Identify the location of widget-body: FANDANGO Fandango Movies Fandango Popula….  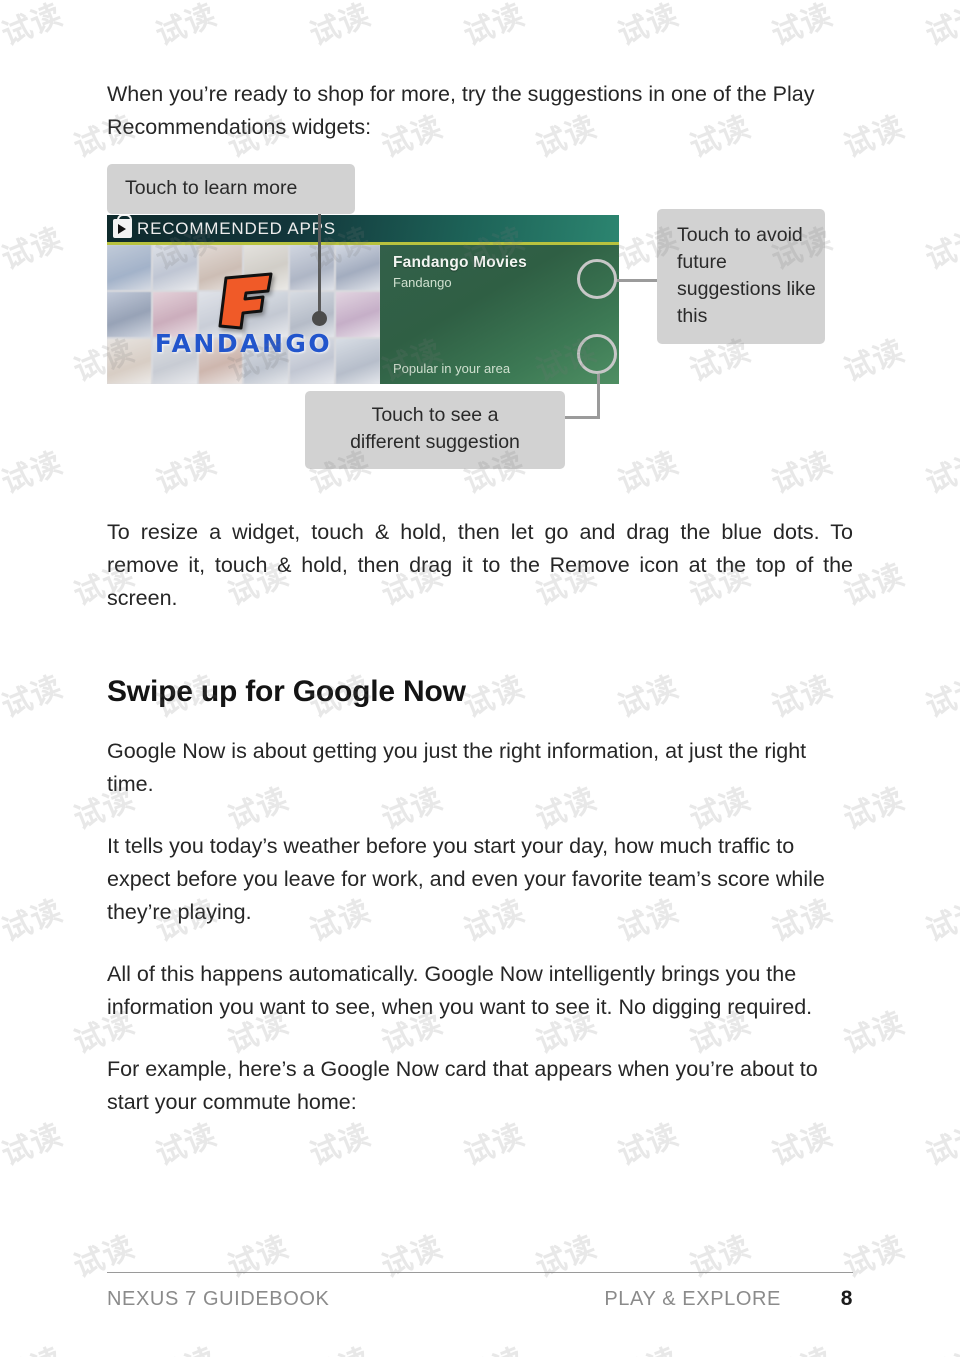
(363, 314).